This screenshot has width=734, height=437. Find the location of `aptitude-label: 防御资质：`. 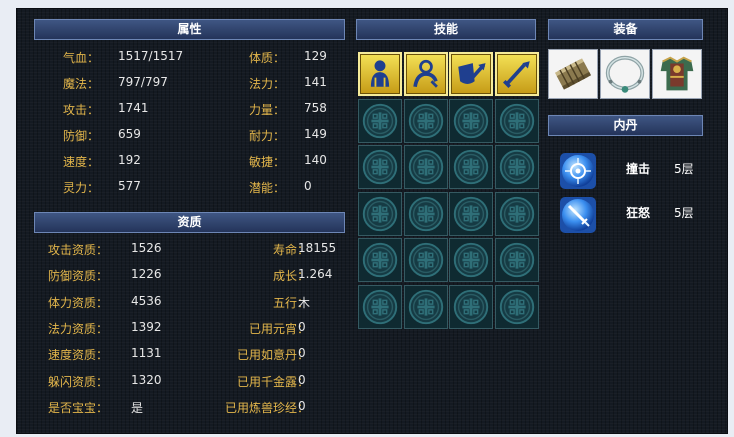

aptitude-label: 防御资质： is located at coordinates (78, 276).